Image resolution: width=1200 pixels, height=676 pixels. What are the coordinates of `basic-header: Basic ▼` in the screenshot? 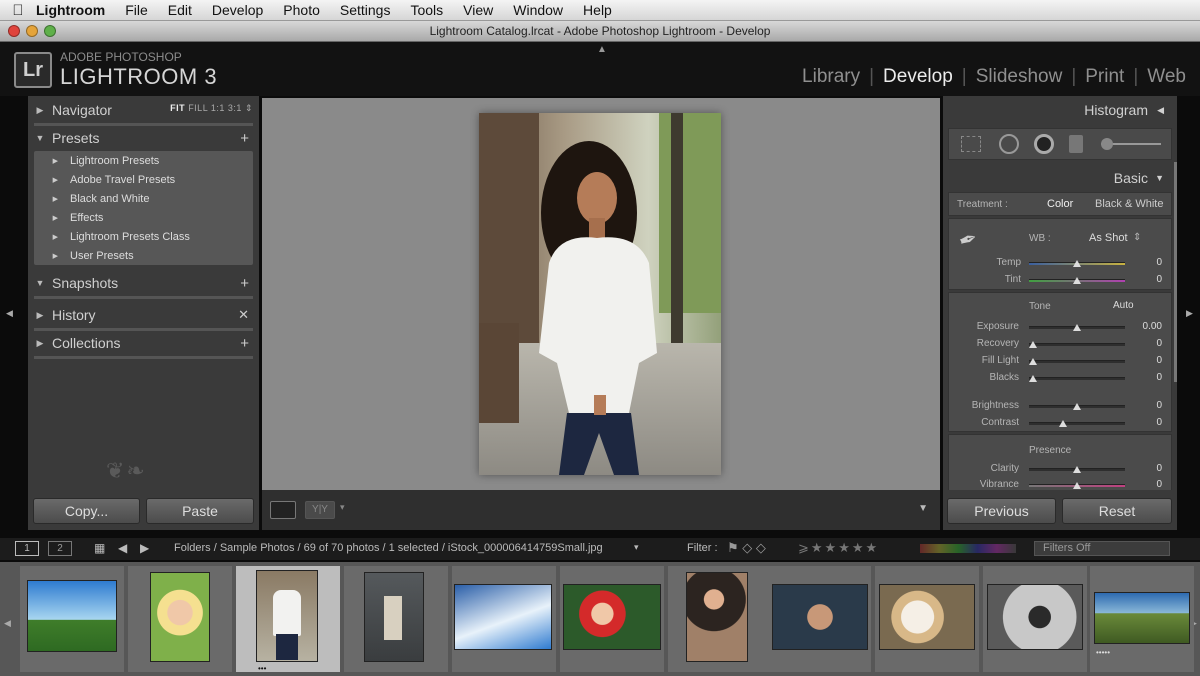 It's located at (1058, 178).